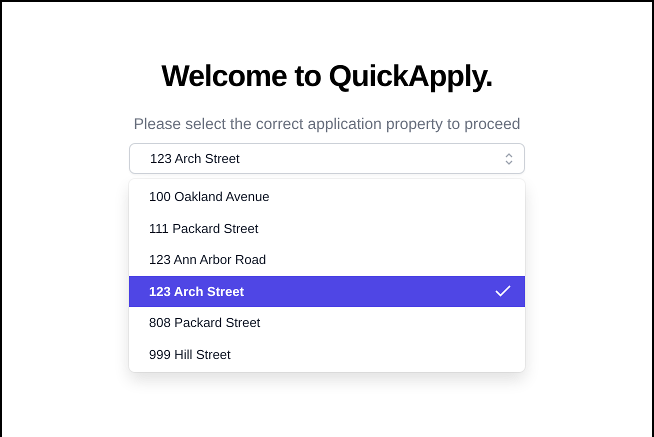 The height and width of the screenshot is (437, 654). I want to click on option-item: 123 Ann Arbor Road, so click(327, 260).